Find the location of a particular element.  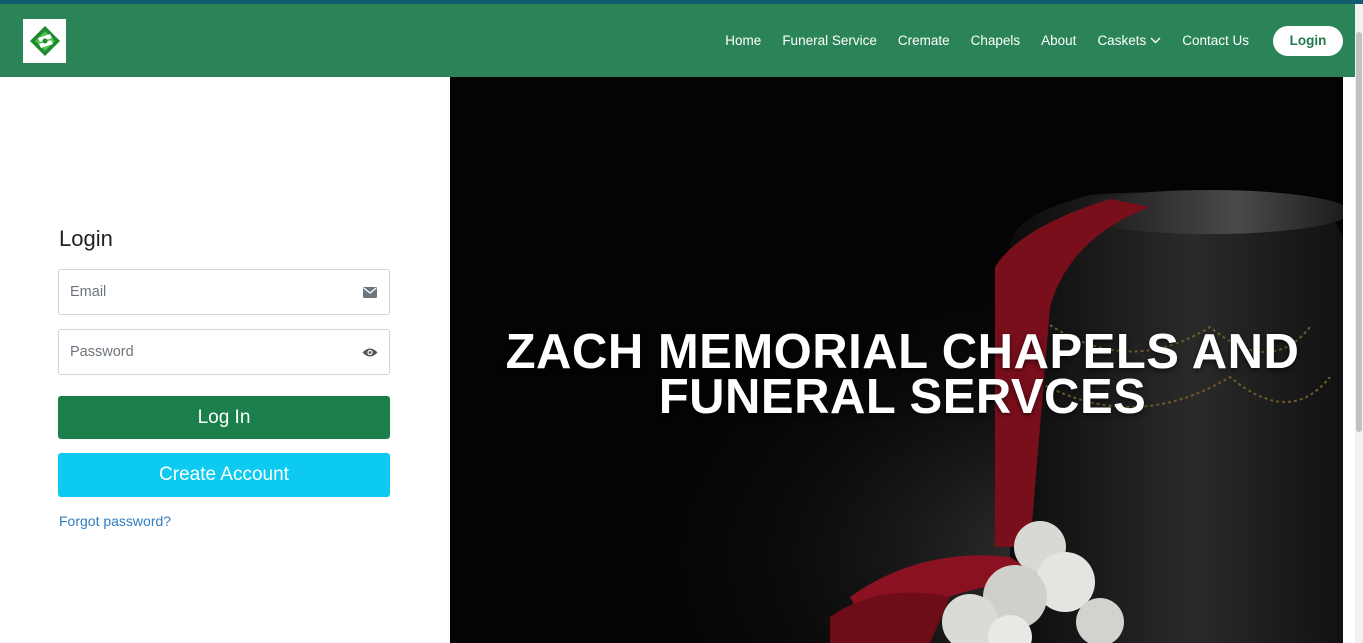

email-field is located at coordinates (224, 292).